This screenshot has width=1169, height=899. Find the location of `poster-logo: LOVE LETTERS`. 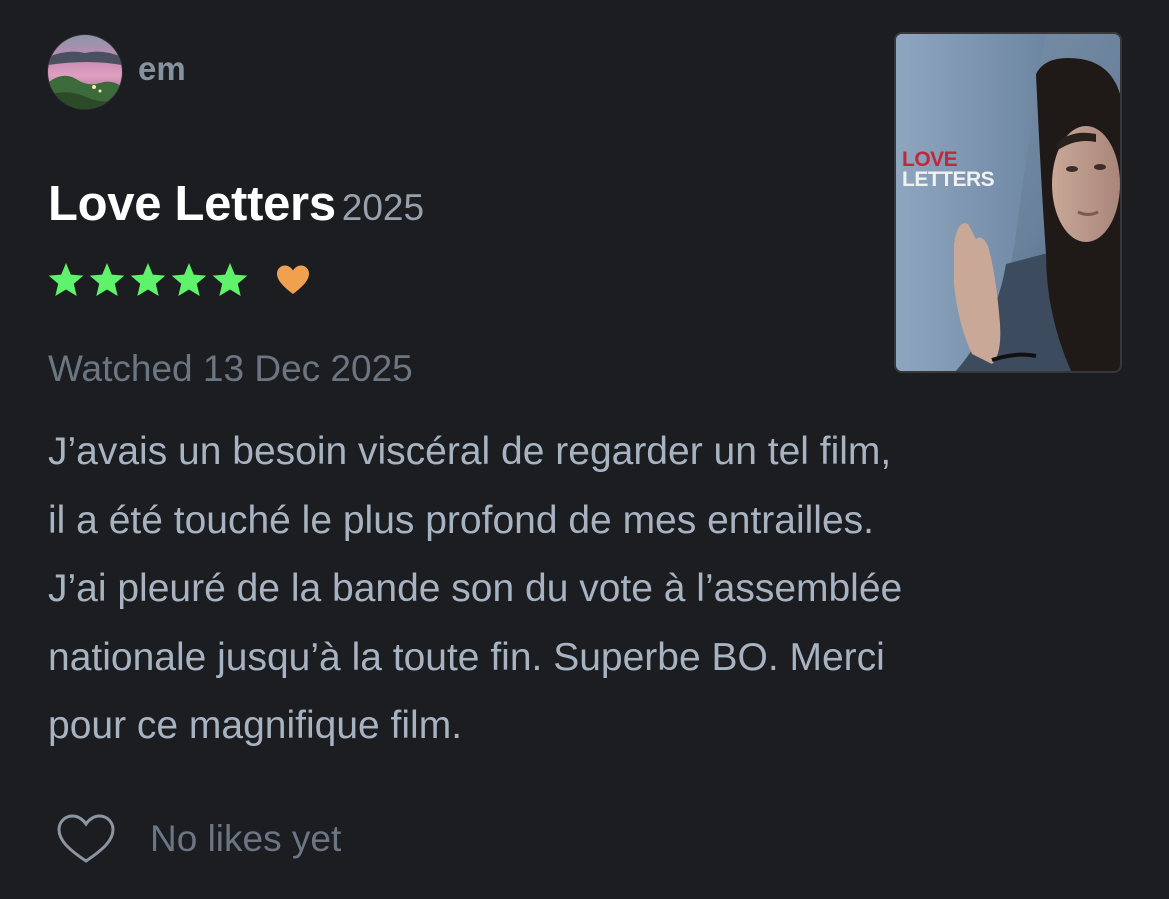

poster-logo: LOVE LETTERS is located at coordinates (948, 169).